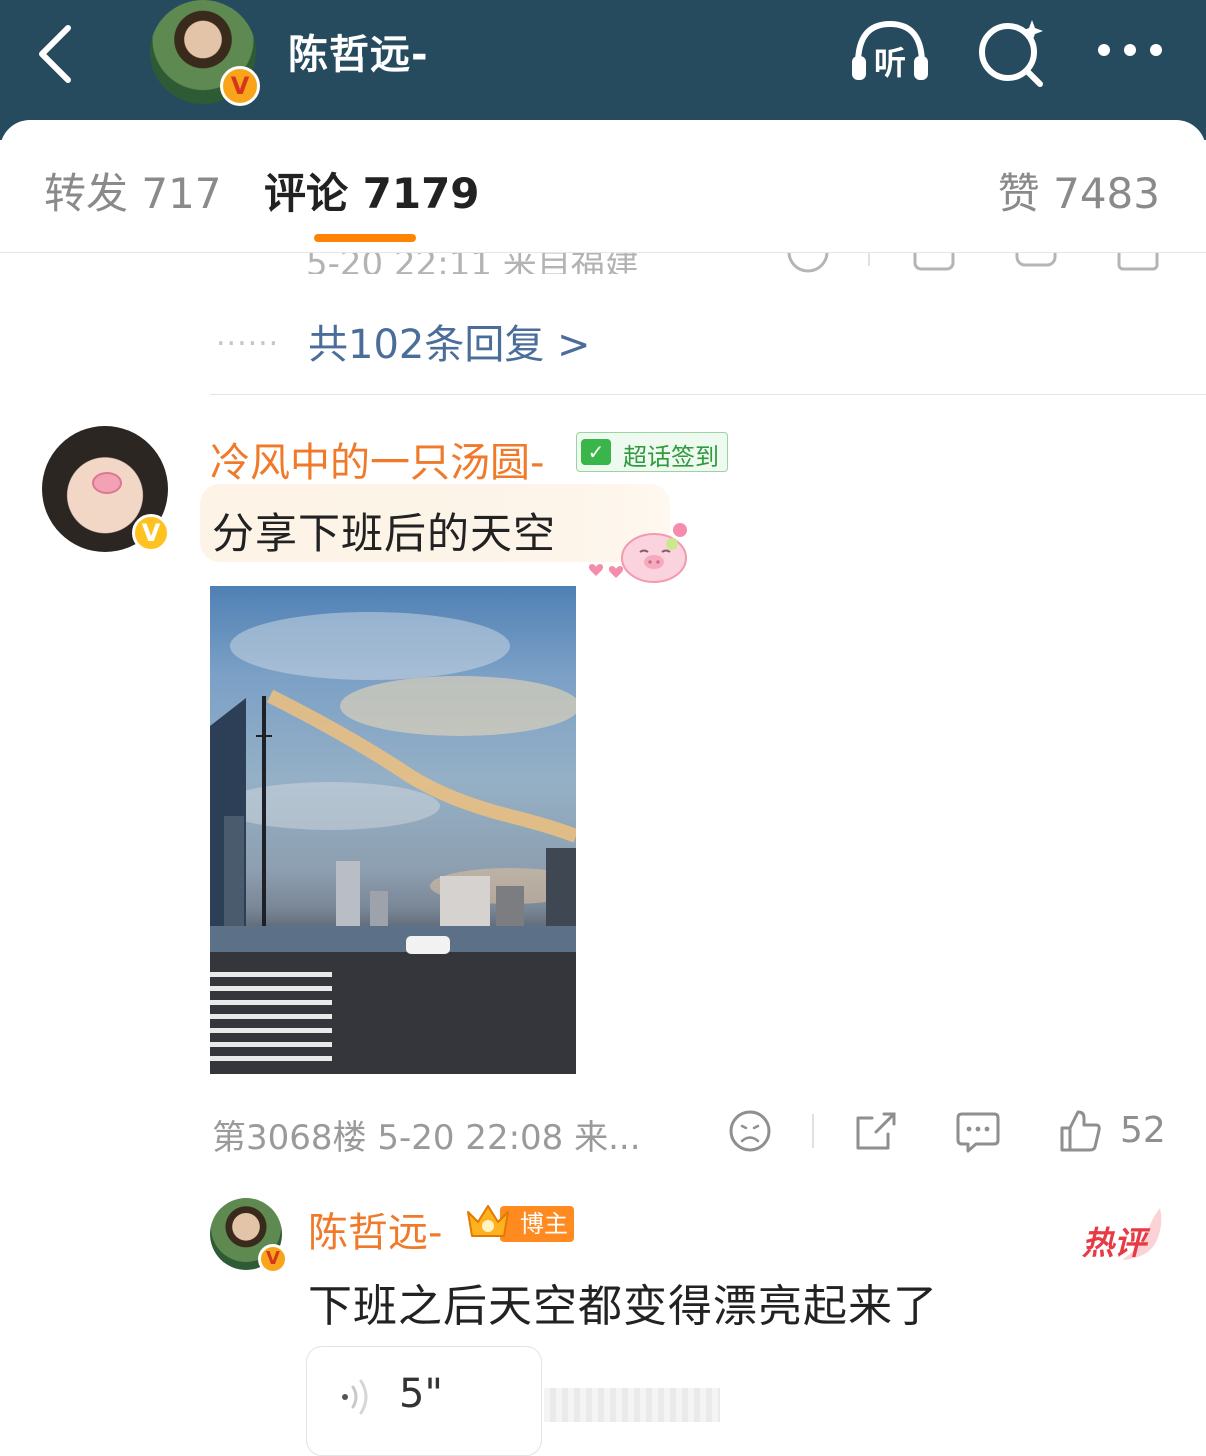 This screenshot has width=1206, height=1456. What do you see at coordinates (377, 459) in the screenshot?
I see `commenter-name: 冷风中的一只汤圆-` at bounding box center [377, 459].